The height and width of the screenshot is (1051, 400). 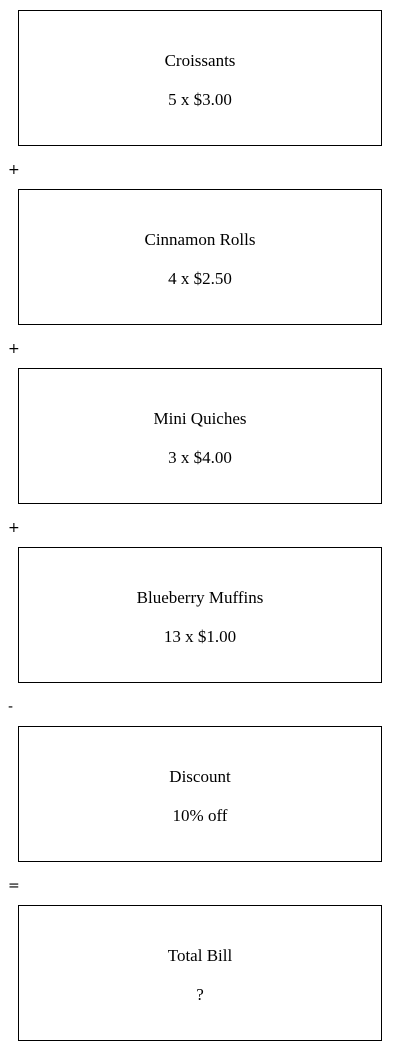 What do you see at coordinates (200, 597) in the screenshot?
I see `item-name: Blueberry Muffins` at bounding box center [200, 597].